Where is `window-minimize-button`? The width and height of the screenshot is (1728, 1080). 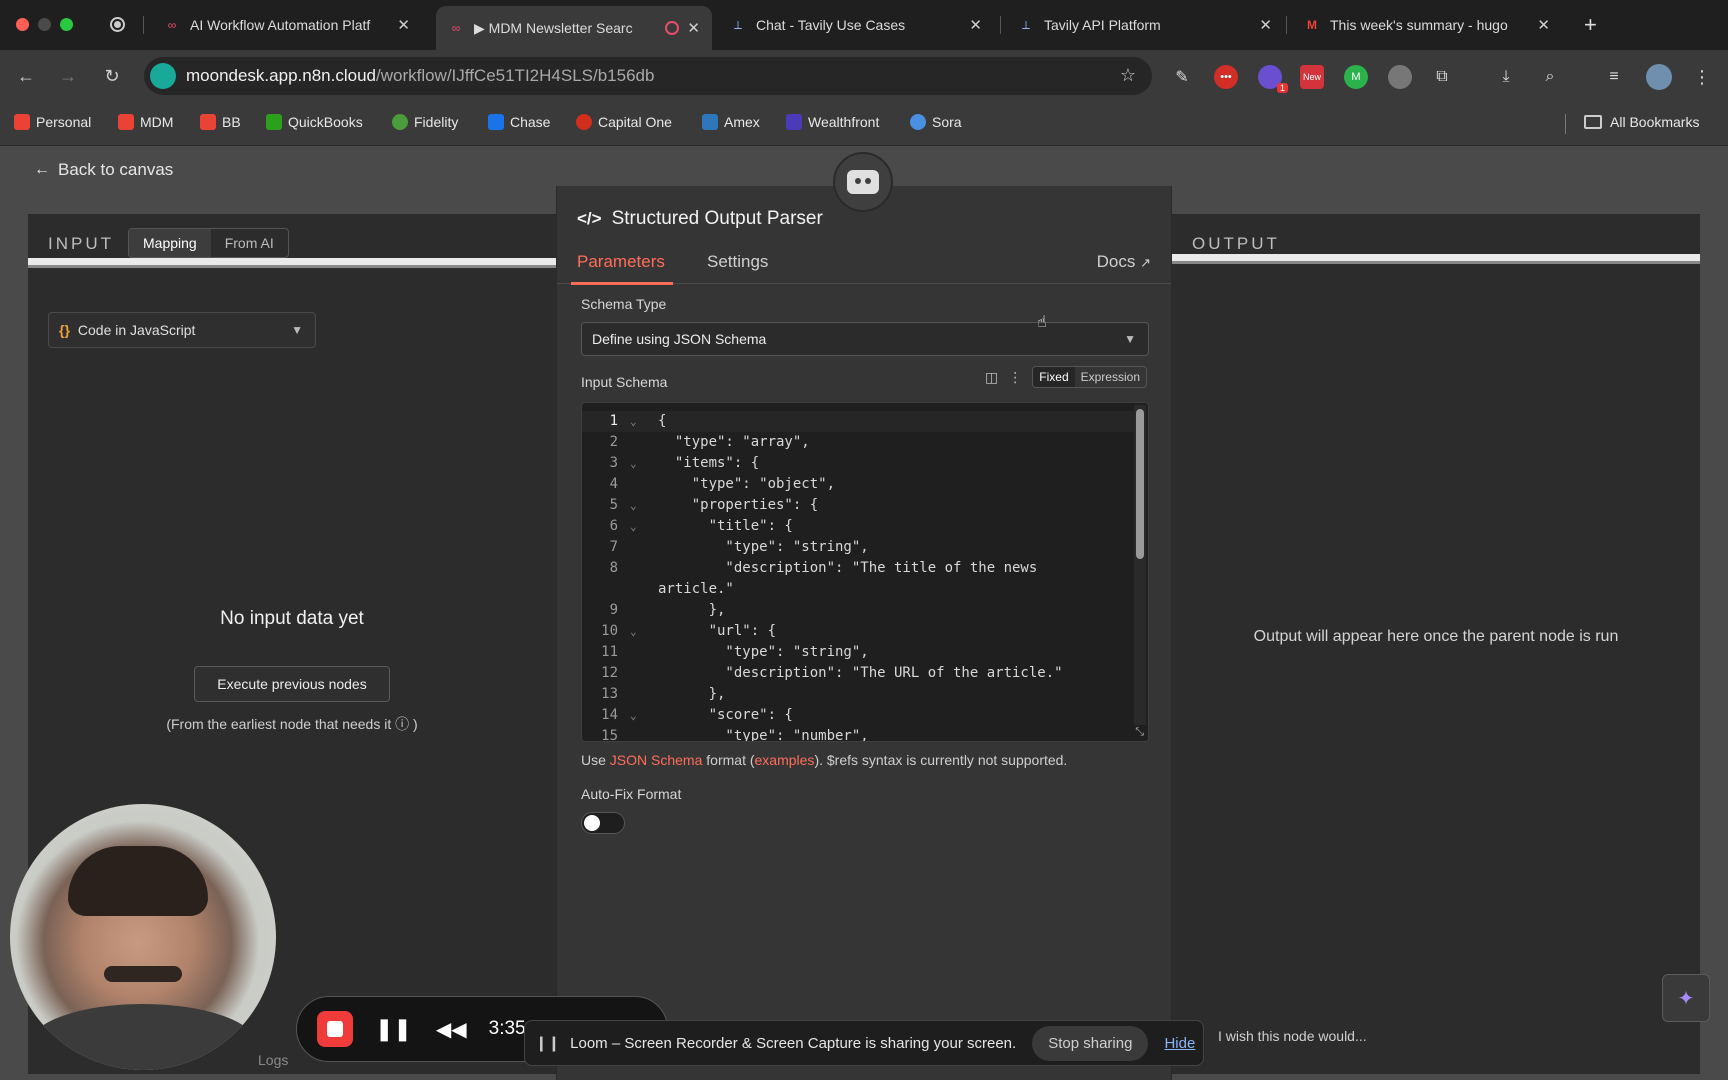 window-minimize-button is located at coordinates (44, 24).